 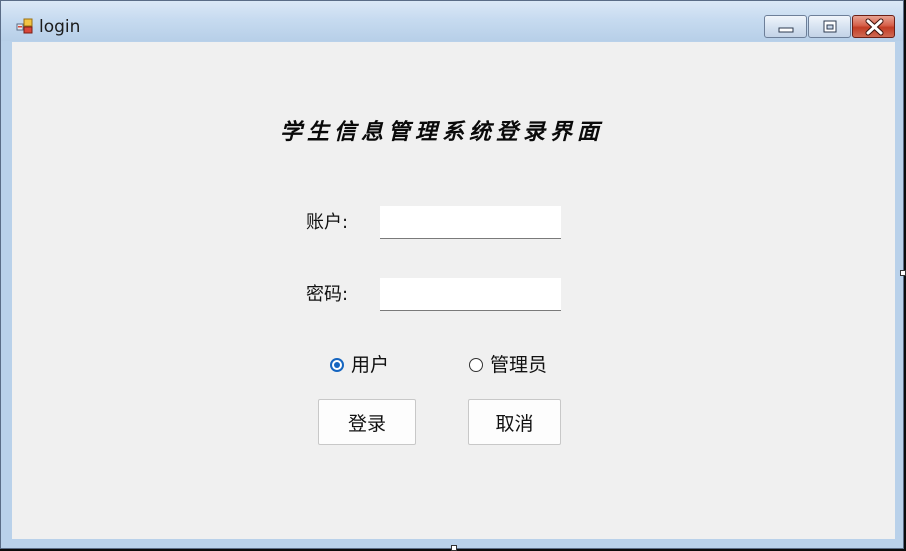 What do you see at coordinates (514, 422) in the screenshot?
I see `cancel-button: 取消` at bounding box center [514, 422].